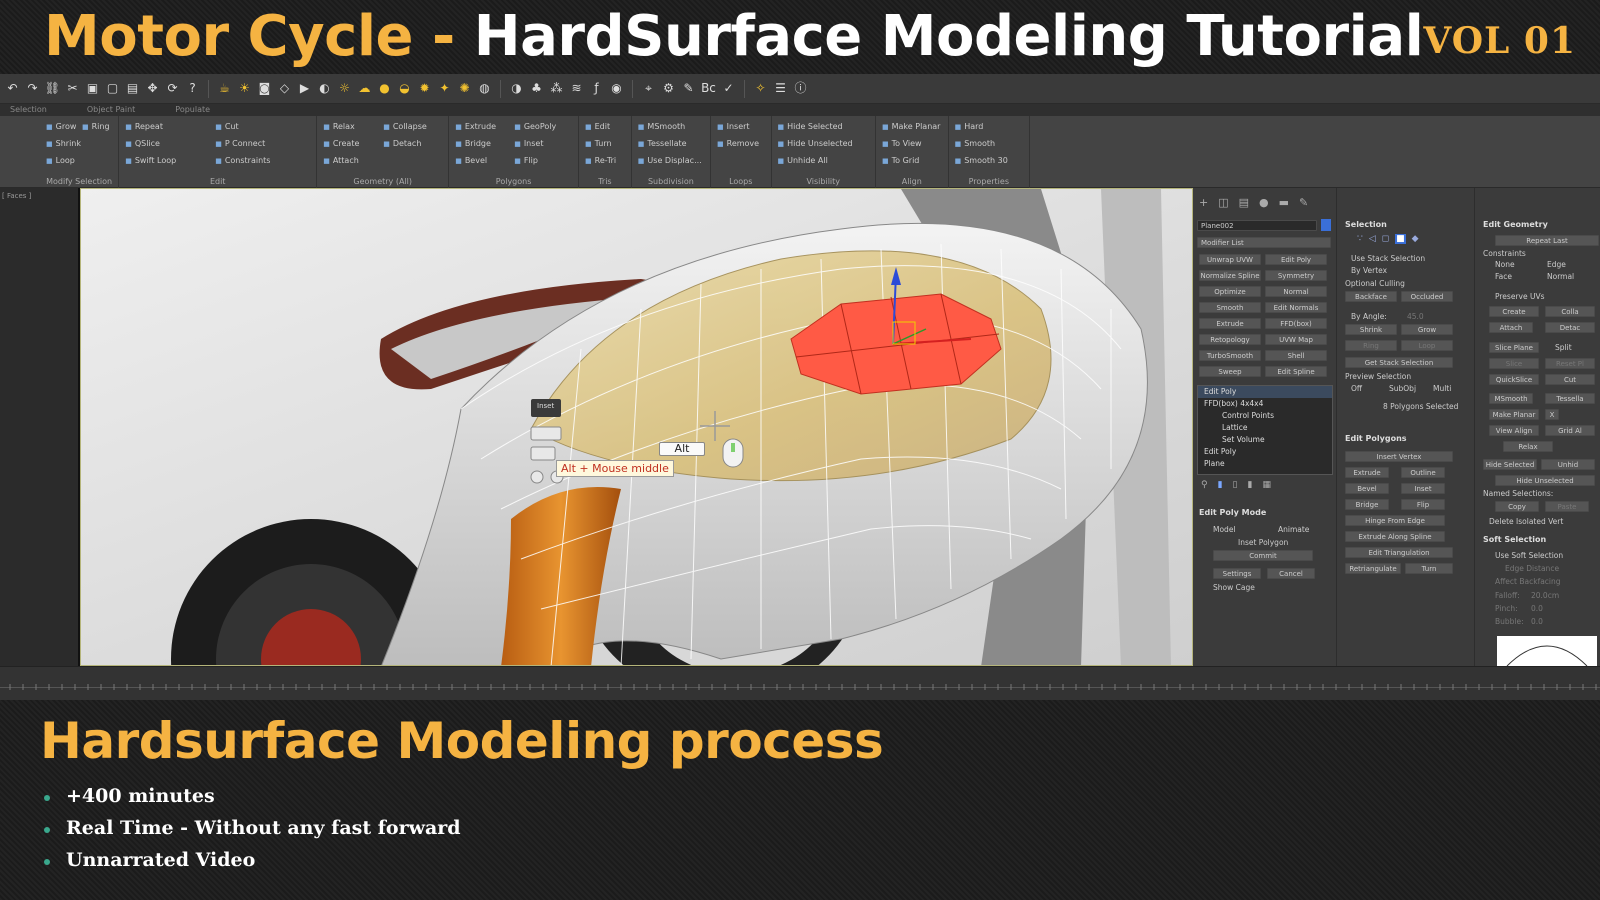 This screenshot has height=900, width=1600. What do you see at coordinates (1399, 362) in the screenshot?
I see `get-stack-selection-button: Get Stack Selection` at bounding box center [1399, 362].